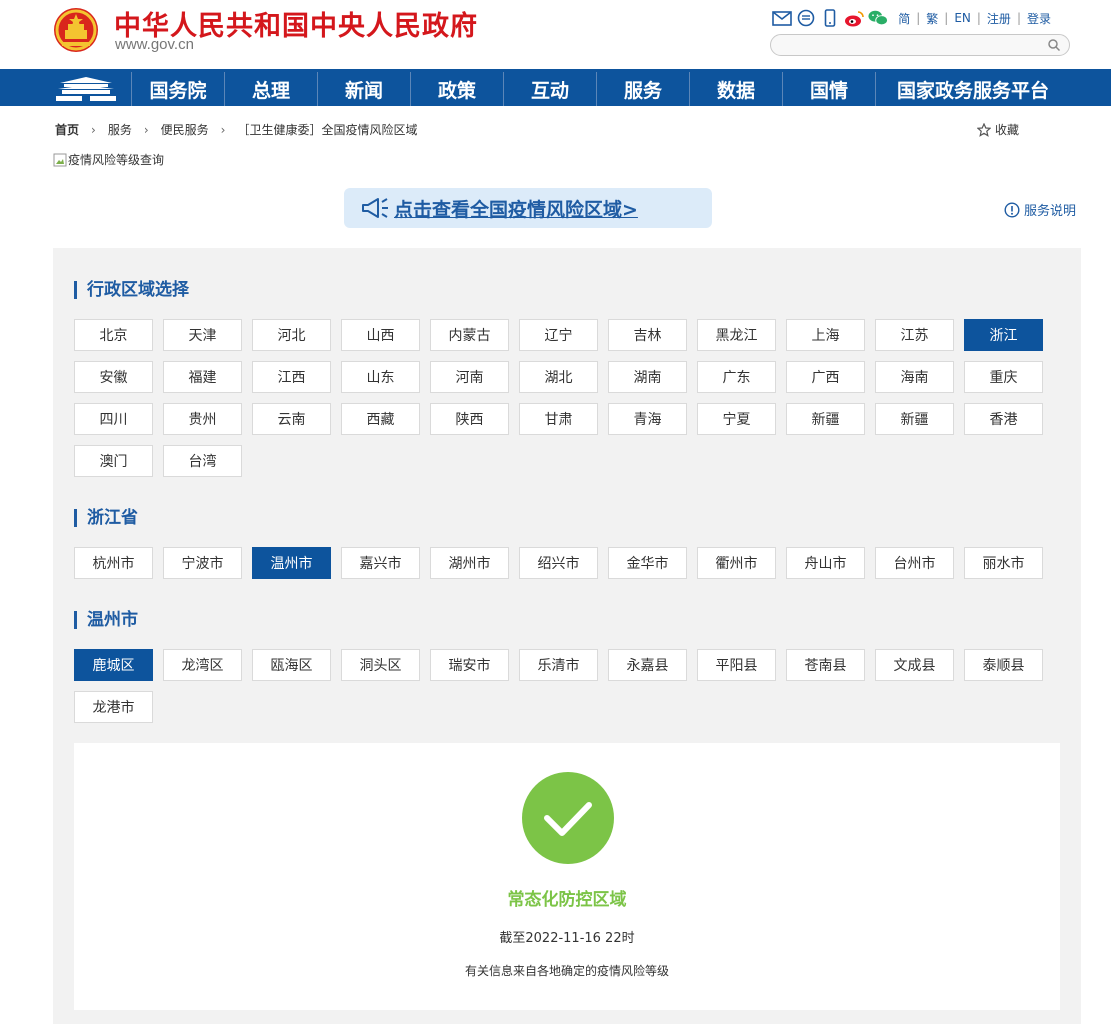 The width and height of the screenshot is (1111, 1024). What do you see at coordinates (291, 419) in the screenshot?
I see `province-chip: 云南` at bounding box center [291, 419].